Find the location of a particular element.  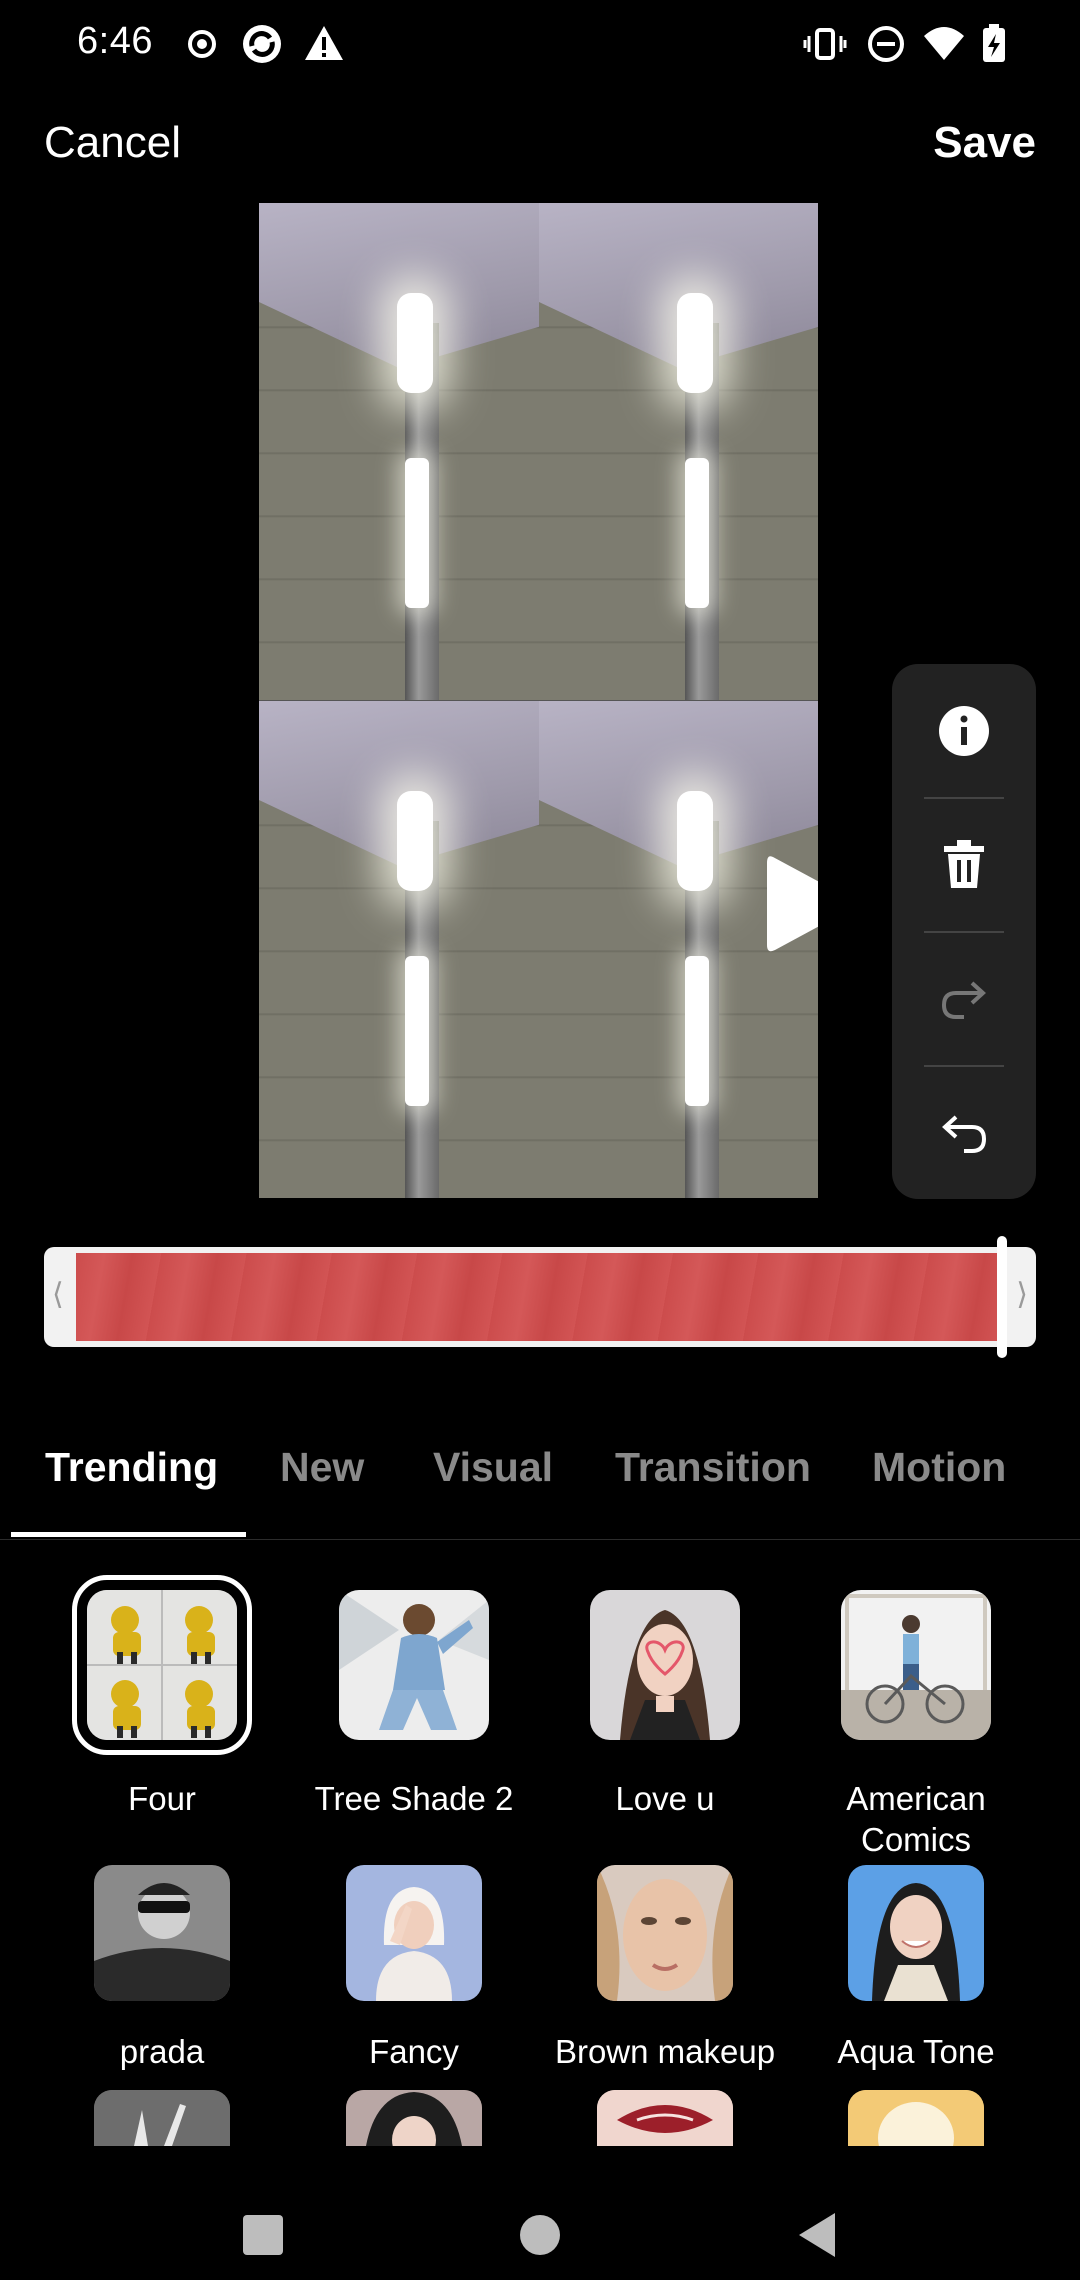

divider is located at coordinates (540, 1539).